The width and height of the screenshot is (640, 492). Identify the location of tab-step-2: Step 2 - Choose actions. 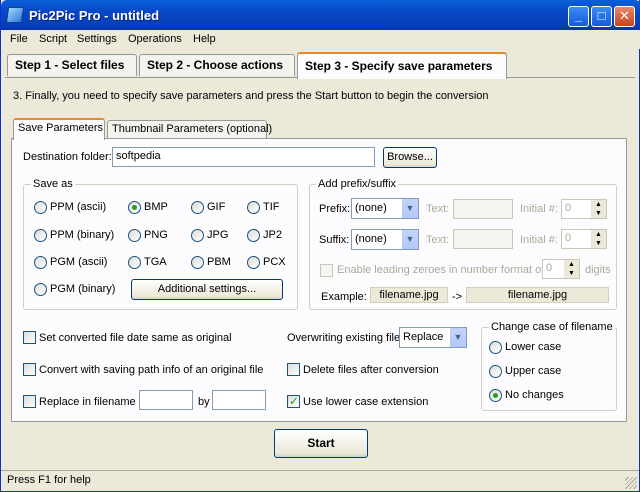
(217, 65).